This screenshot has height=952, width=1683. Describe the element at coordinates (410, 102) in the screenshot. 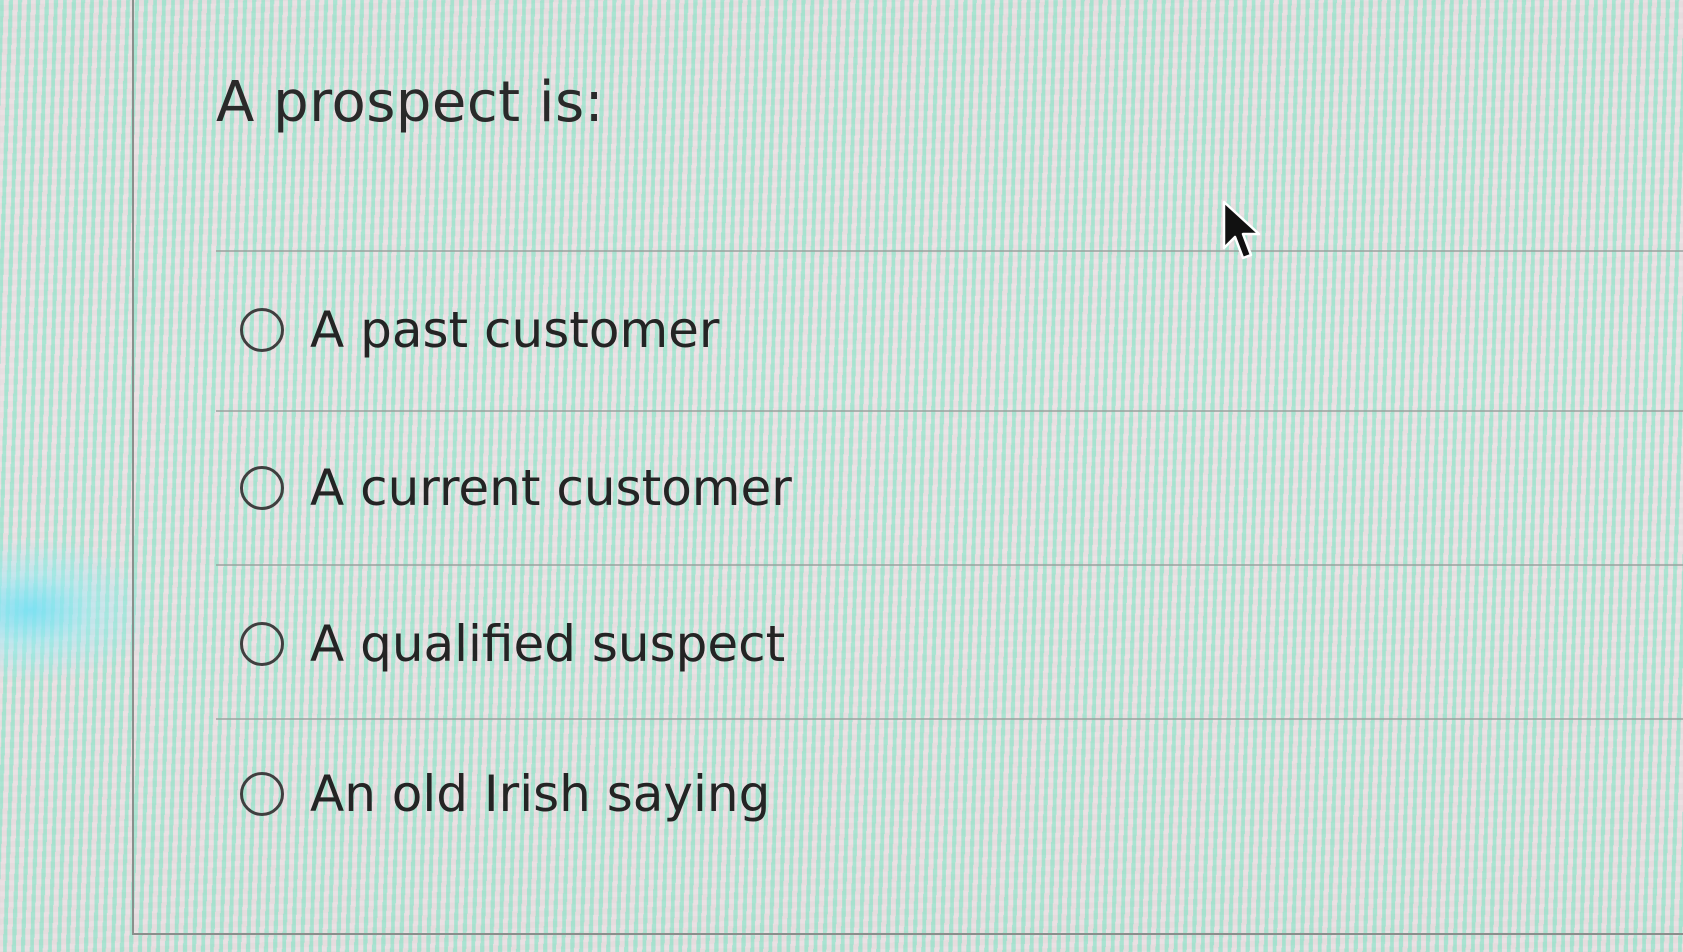

I see `question-text: A prospect is:` at that location.